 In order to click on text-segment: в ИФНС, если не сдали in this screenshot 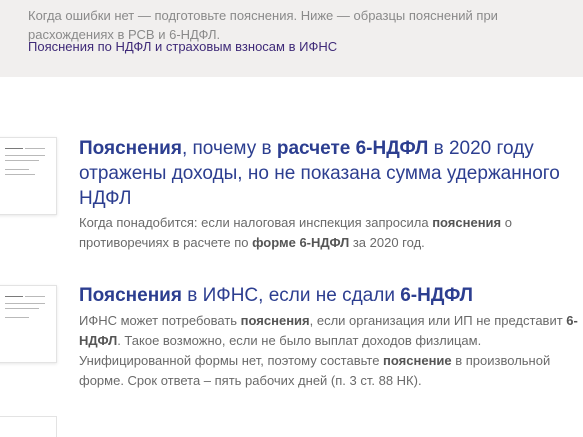, I will do `click(291, 295)`.